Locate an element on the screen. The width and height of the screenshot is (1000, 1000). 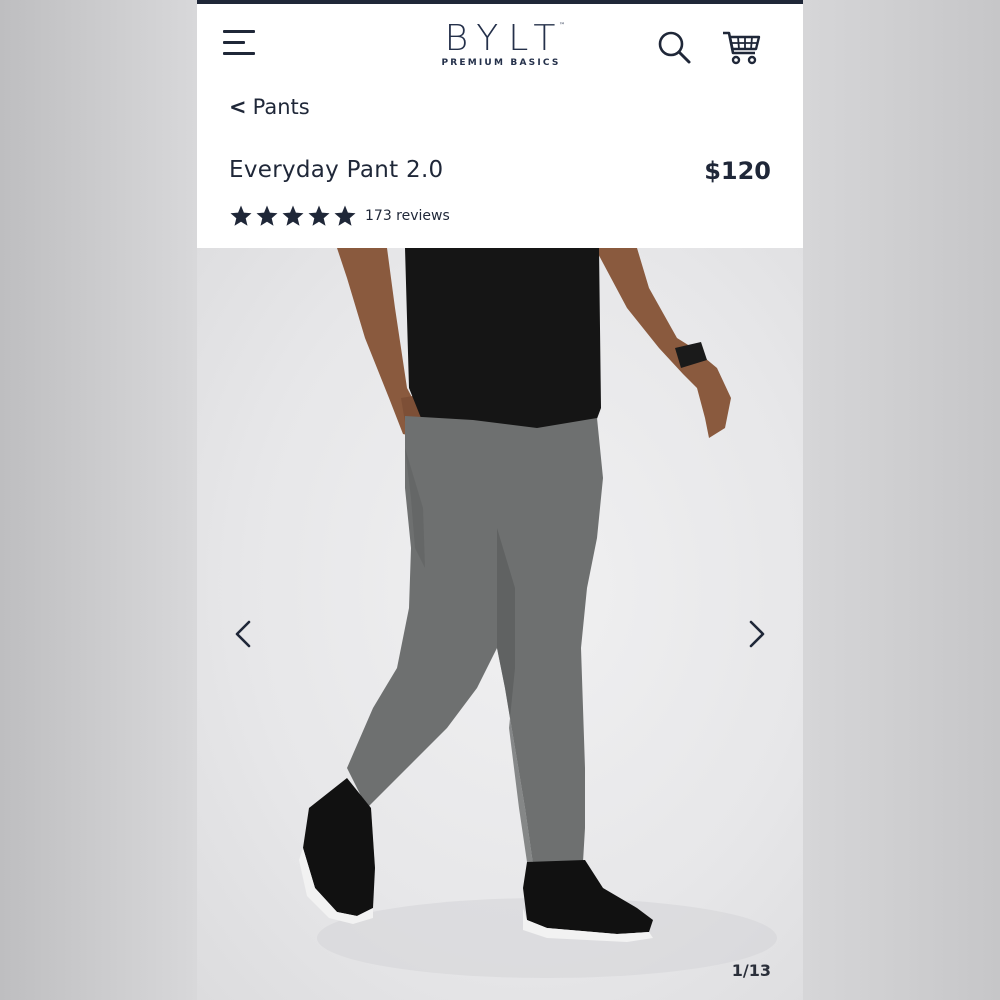
search-icon is located at coordinates (675, 48).